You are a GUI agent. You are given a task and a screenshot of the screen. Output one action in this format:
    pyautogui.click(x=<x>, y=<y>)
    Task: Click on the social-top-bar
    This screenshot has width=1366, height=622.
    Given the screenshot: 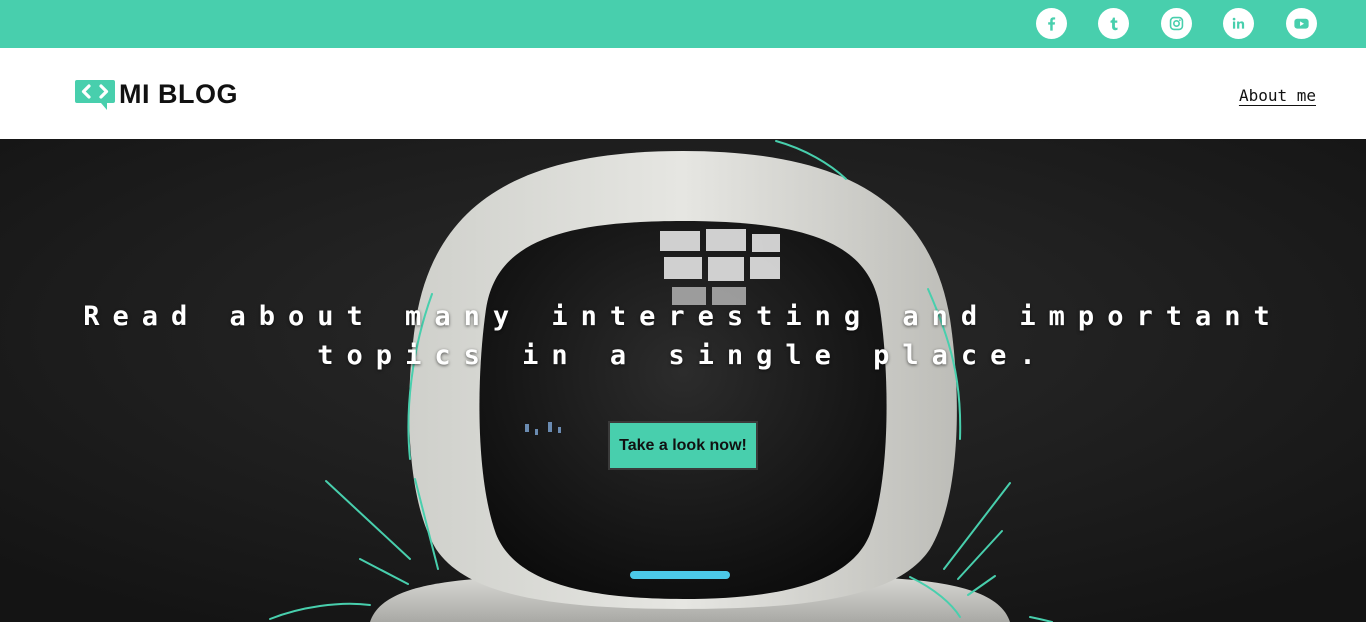 What is the action you would take?
    pyautogui.click(x=683, y=24)
    